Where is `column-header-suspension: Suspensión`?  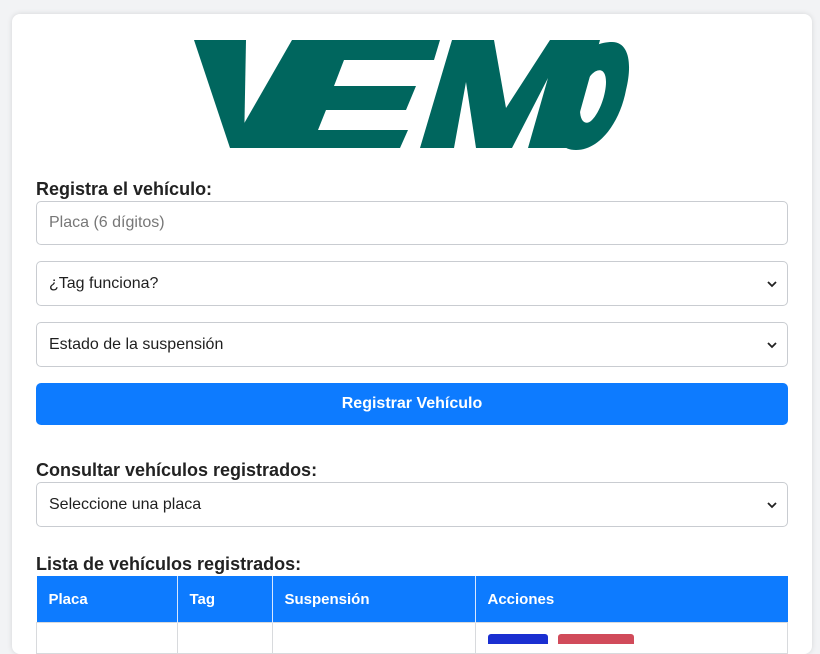 column-header-suspension: Suspensión is located at coordinates (374, 599).